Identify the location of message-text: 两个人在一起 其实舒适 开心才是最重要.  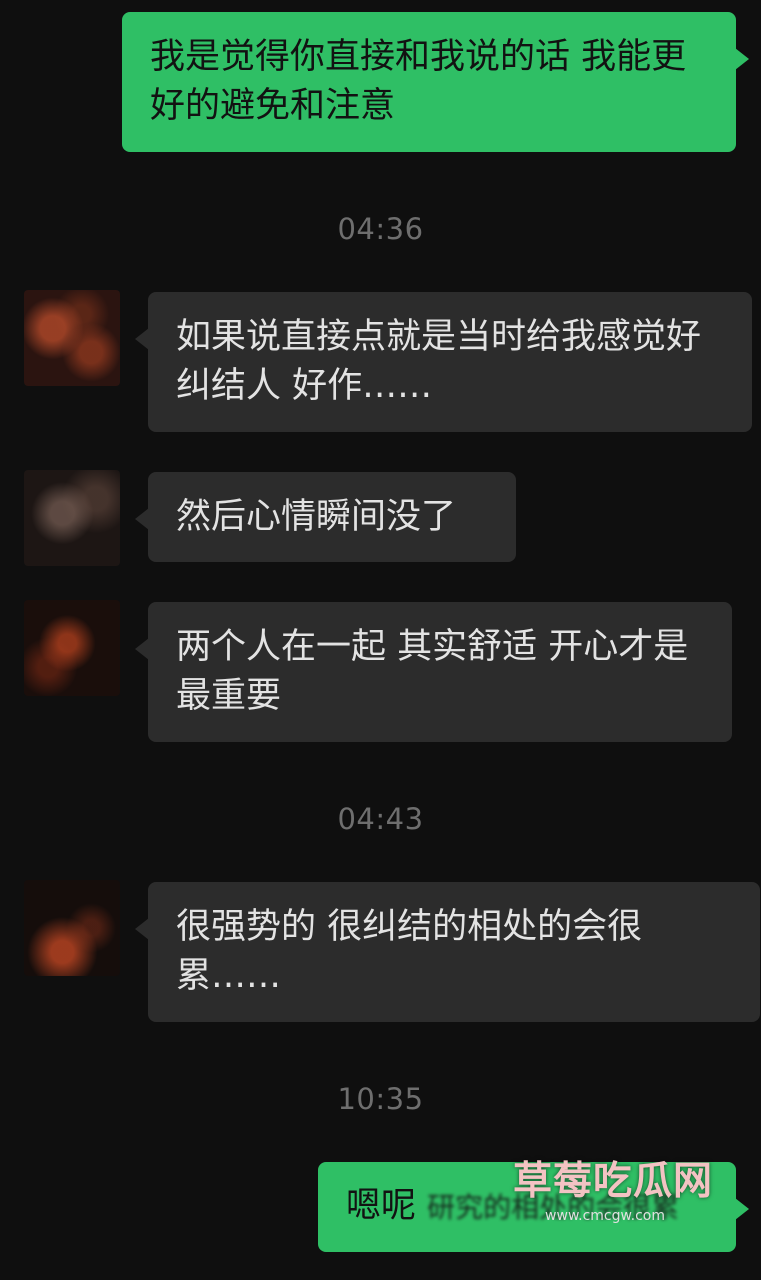
(432, 671).